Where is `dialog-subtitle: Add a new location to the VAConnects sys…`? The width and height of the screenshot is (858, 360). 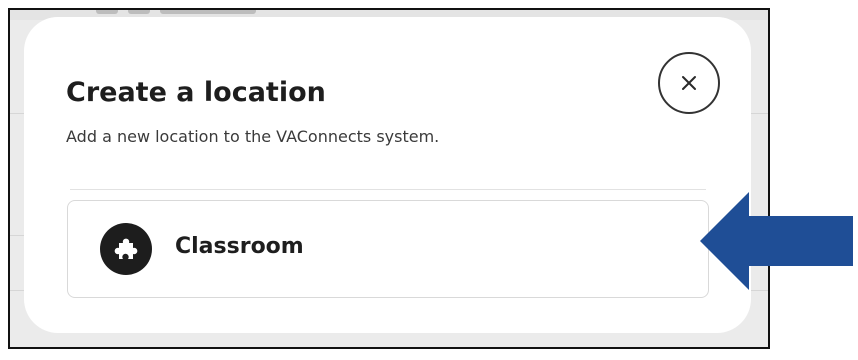 dialog-subtitle: Add a new location to the VAConnects sys… is located at coordinates (253, 136).